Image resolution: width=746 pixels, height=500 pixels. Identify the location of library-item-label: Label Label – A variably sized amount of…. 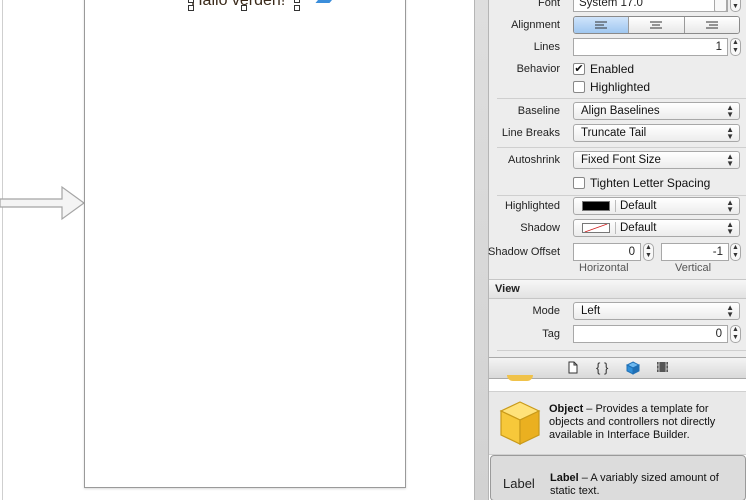
(618, 477).